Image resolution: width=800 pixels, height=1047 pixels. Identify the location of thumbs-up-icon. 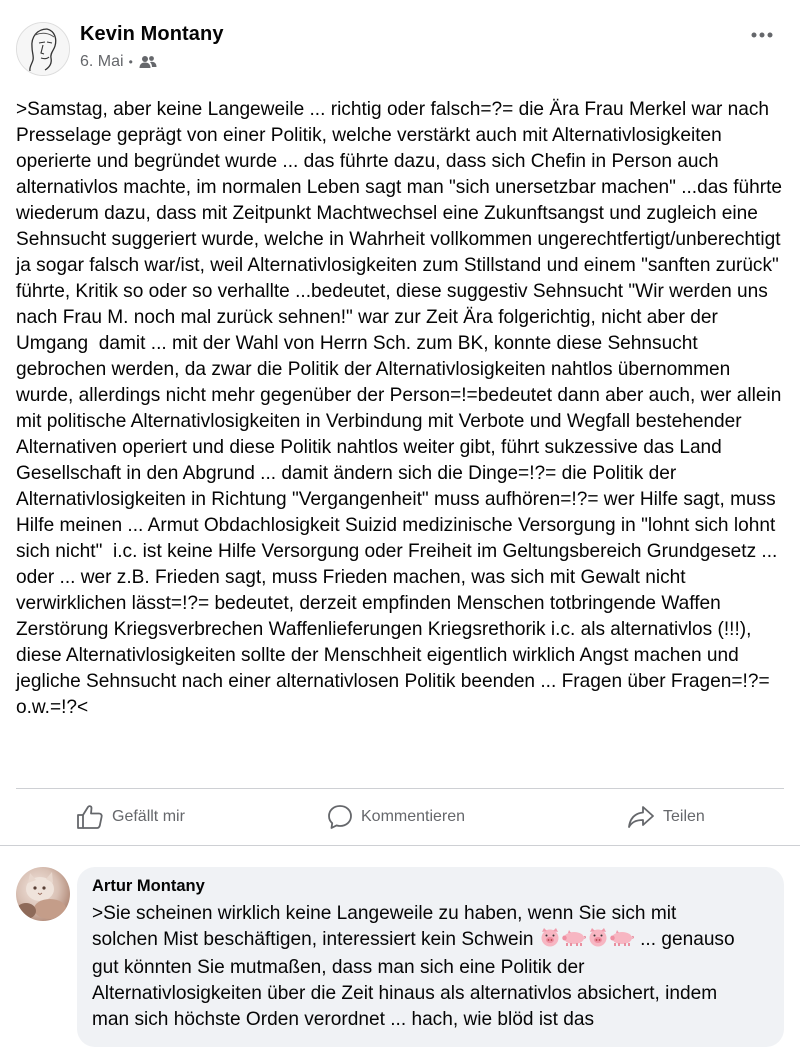
(90, 817).